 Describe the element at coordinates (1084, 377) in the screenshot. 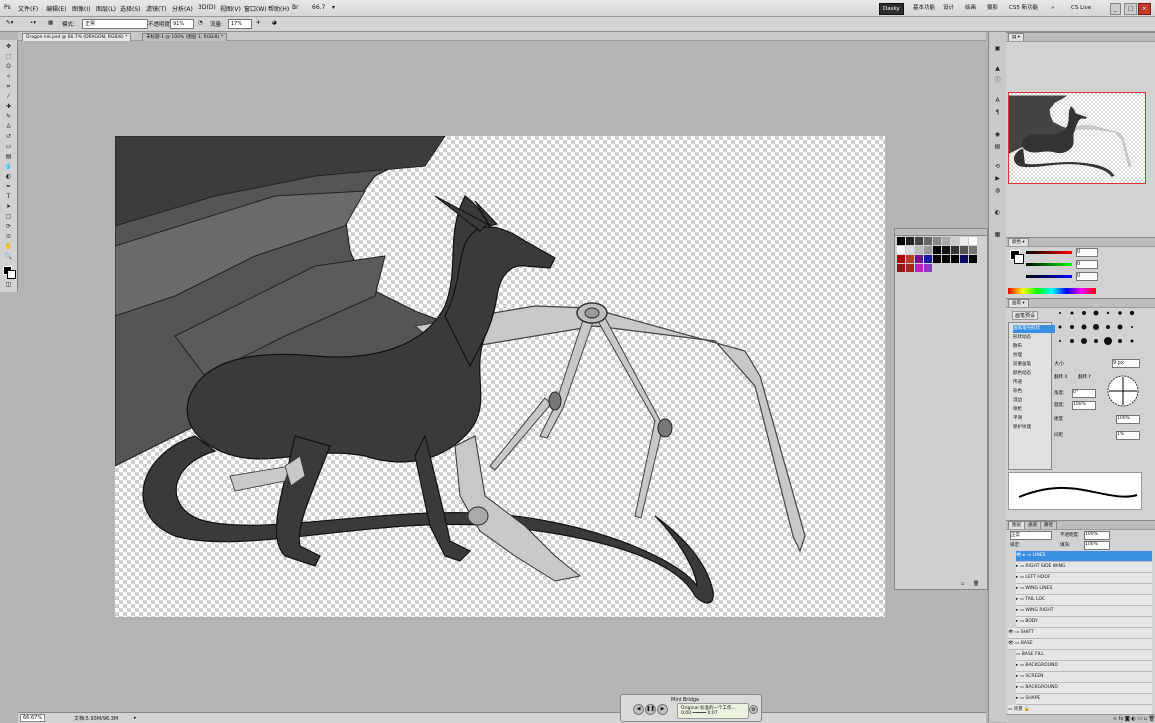

I see `flip-y-checkbox: 翻转 Y` at that location.